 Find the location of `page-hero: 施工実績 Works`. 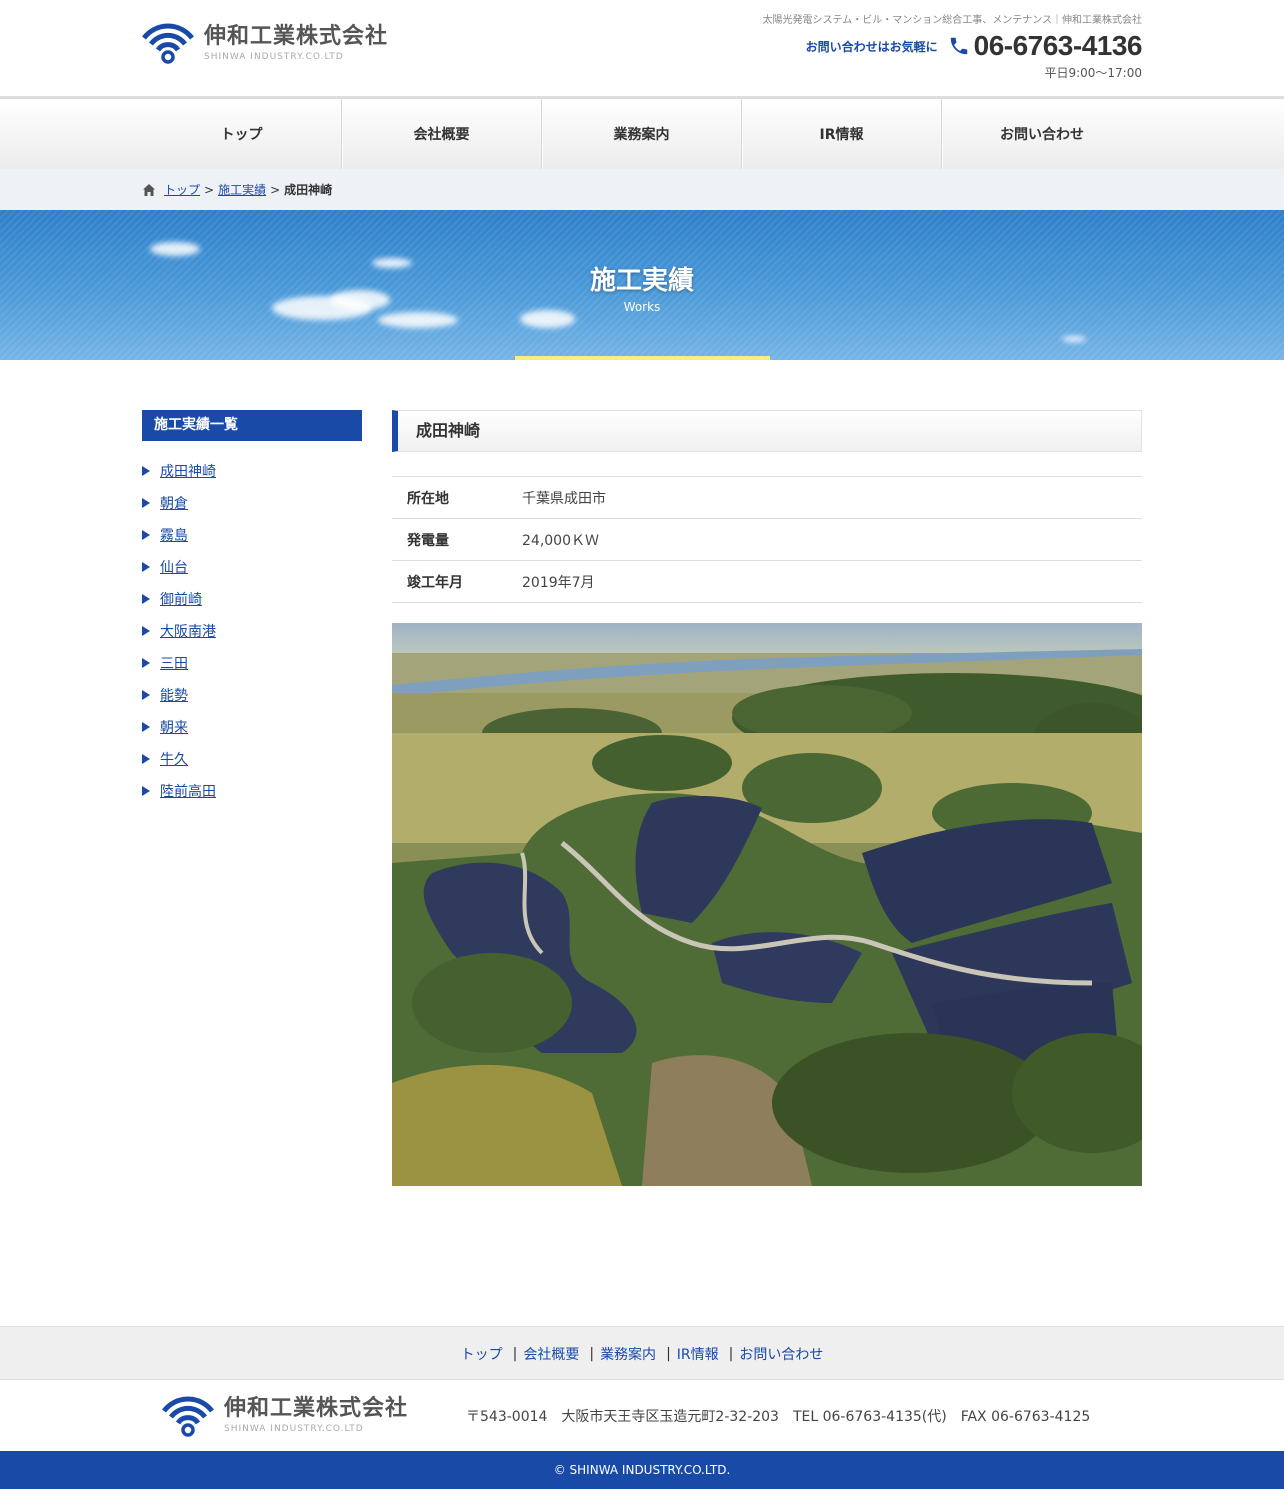

page-hero: 施工実績 Works is located at coordinates (642, 285).